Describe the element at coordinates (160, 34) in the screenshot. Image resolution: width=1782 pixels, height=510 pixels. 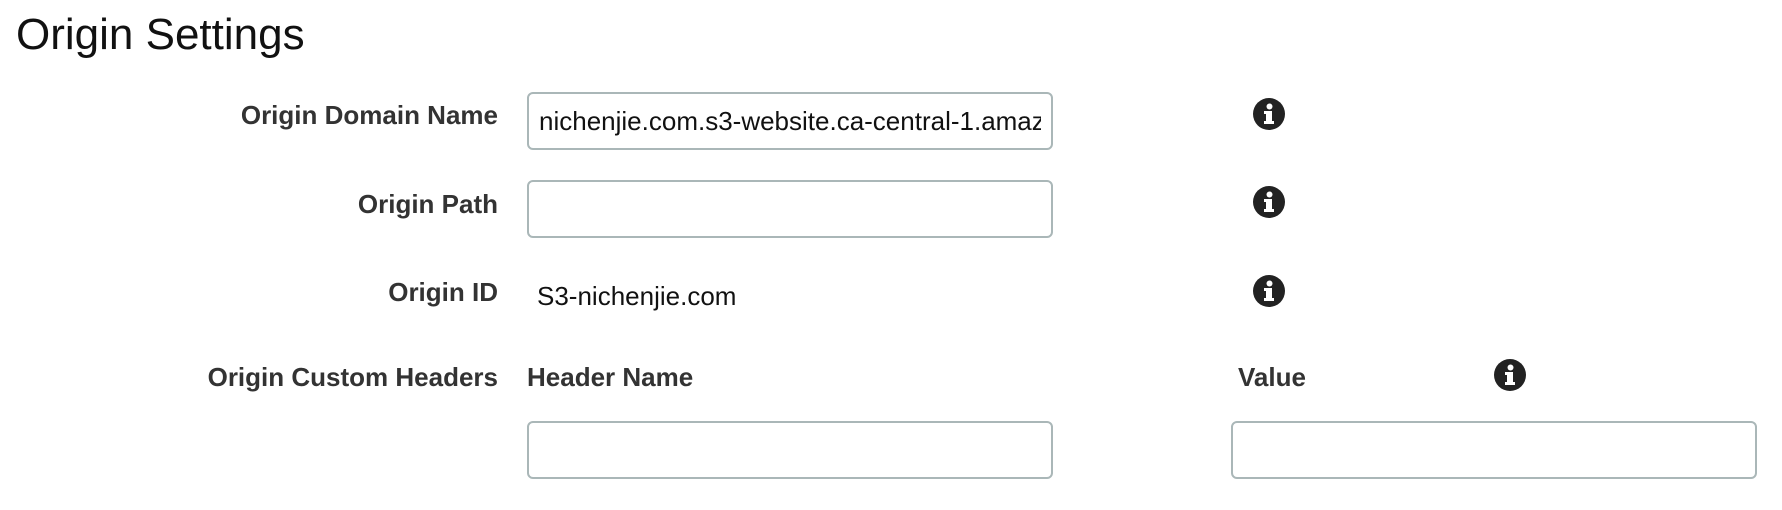
I see `section-title: Origin Settings` at that location.